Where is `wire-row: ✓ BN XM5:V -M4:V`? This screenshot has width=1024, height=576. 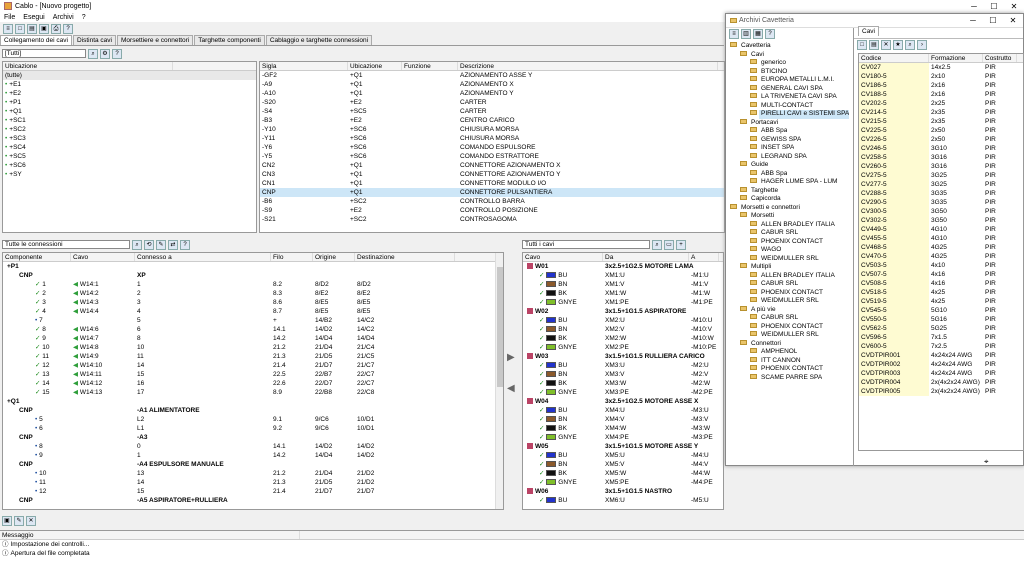
wire-row: ✓ BN XM5:V -M4:V is located at coordinates (623, 464).